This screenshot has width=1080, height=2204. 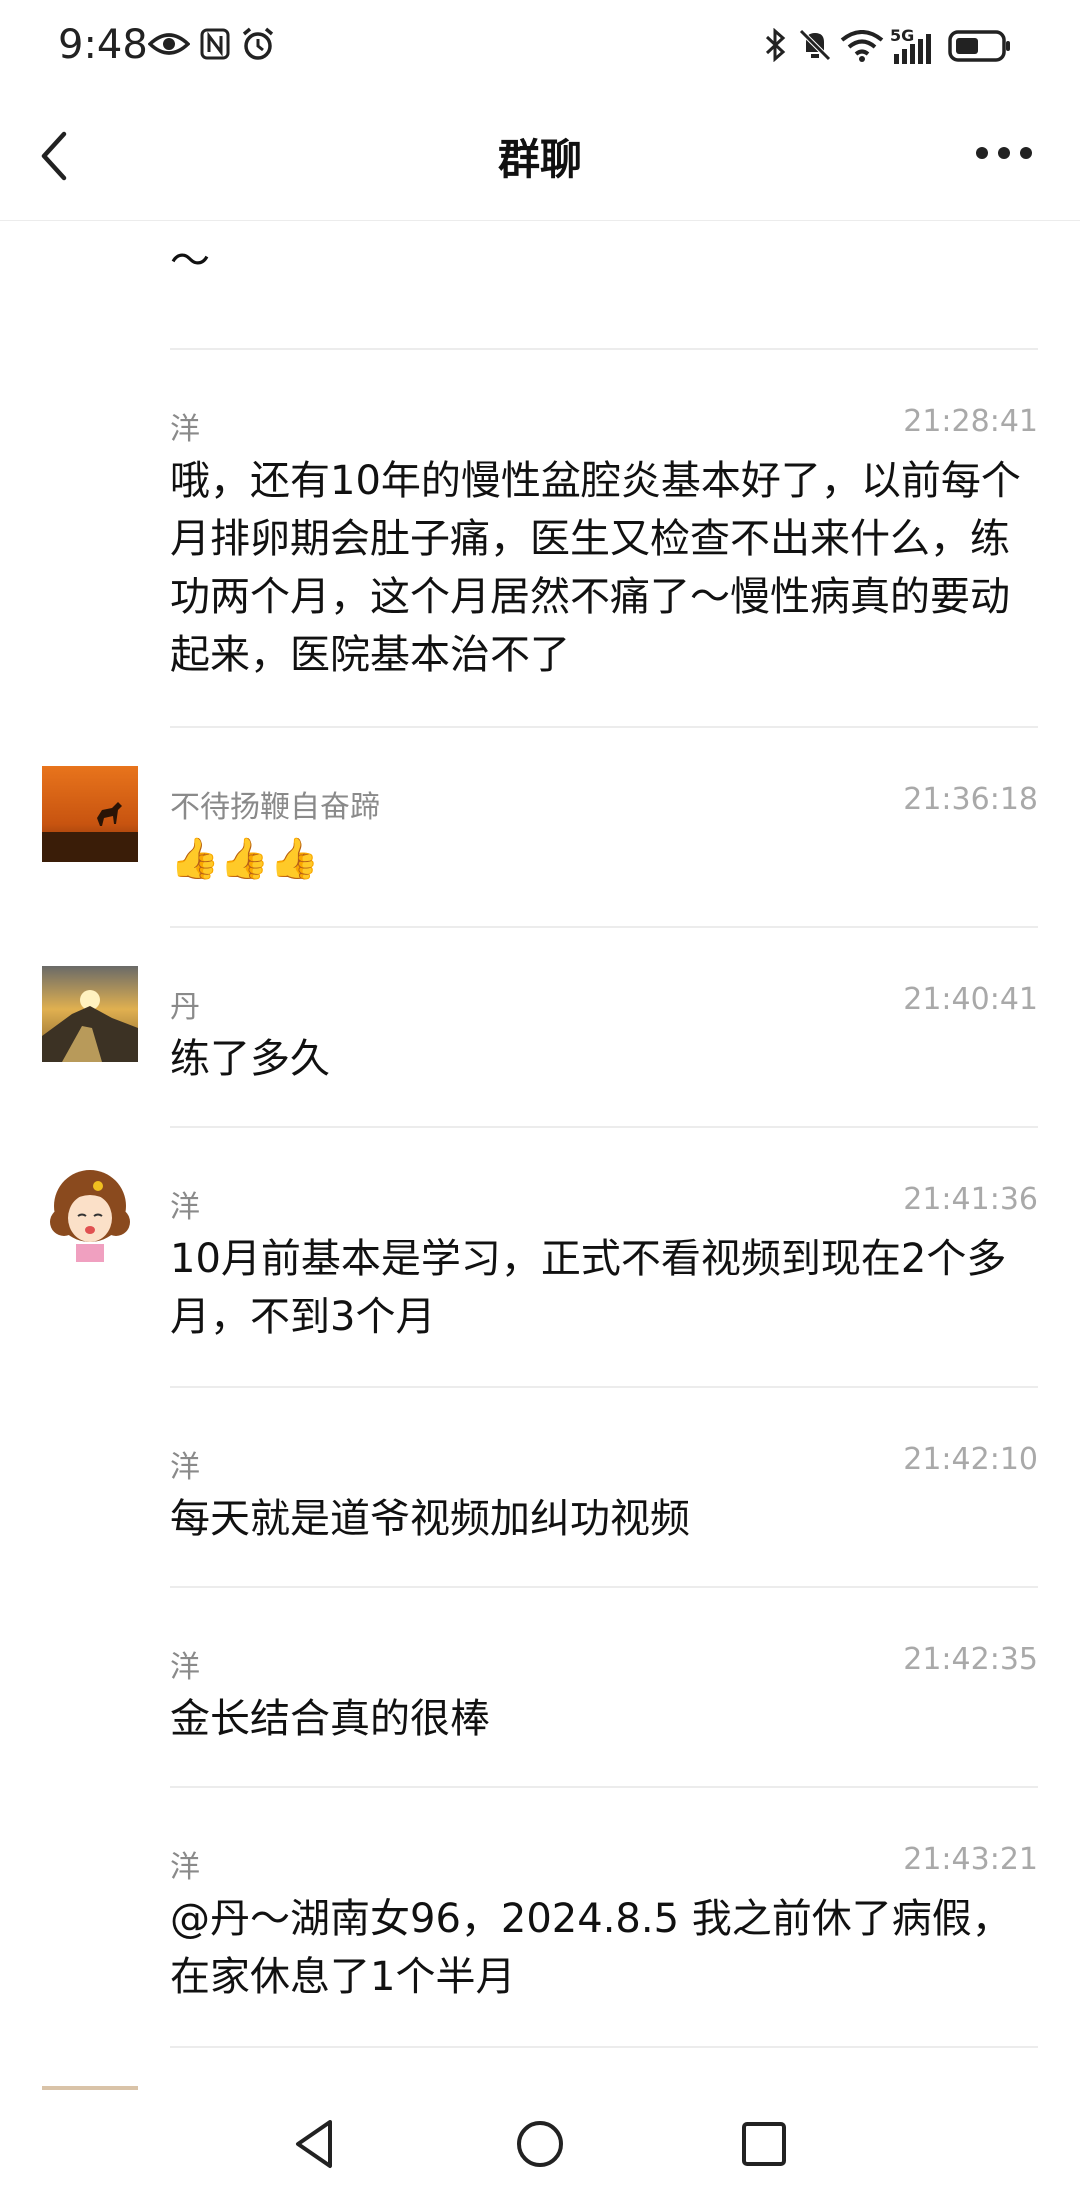 What do you see at coordinates (169, 44) in the screenshot?
I see `eye-icon` at bounding box center [169, 44].